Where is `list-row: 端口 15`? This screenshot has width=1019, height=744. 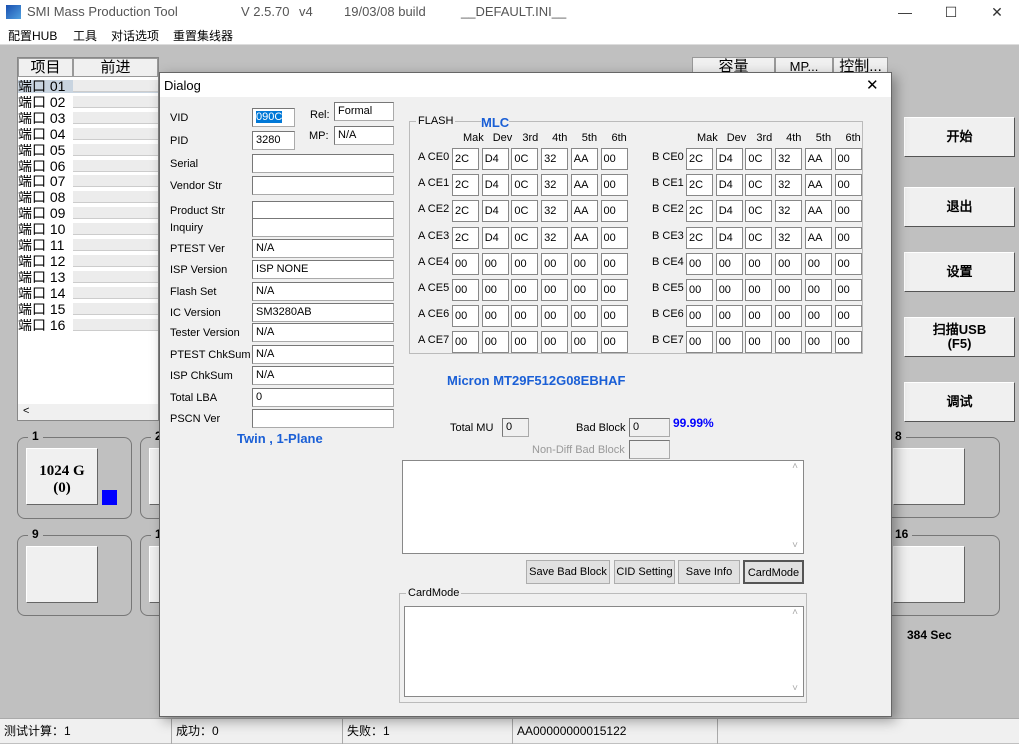
list-row: 端口 15 is located at coordinates (88, 309).